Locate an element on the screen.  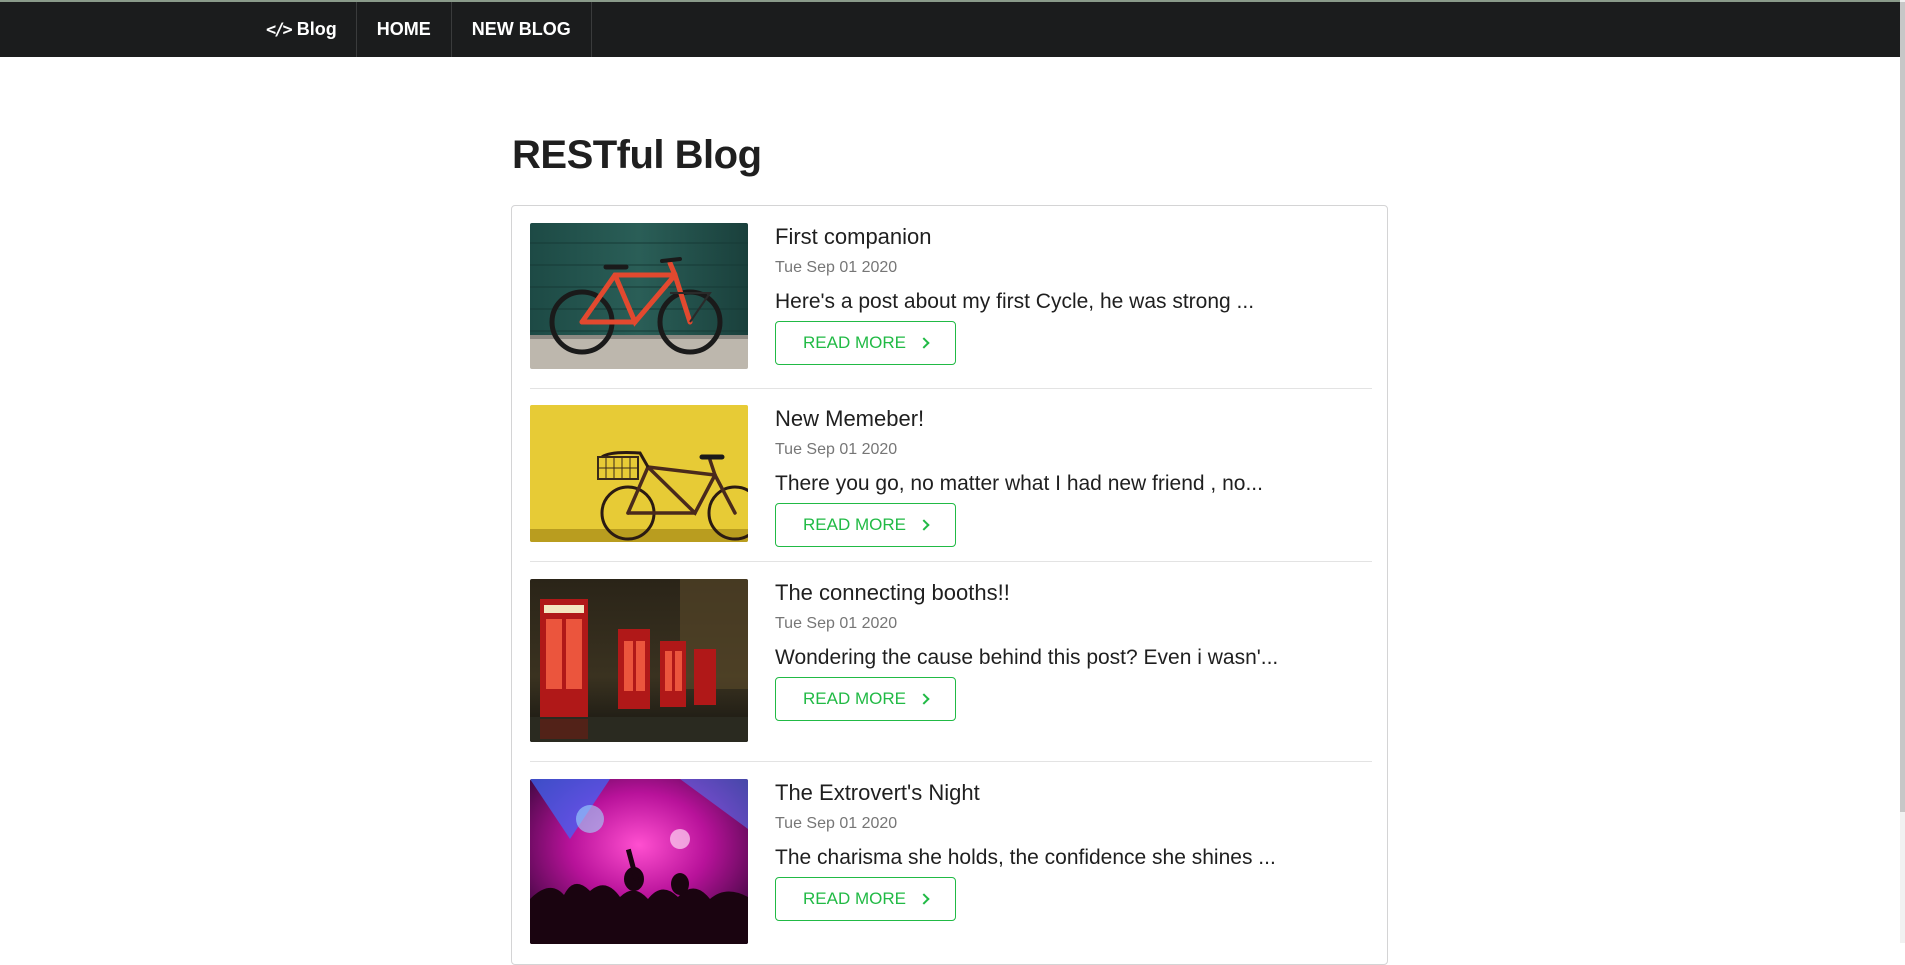
post-title: New Memeber! is located at coordinates (1075, 419).